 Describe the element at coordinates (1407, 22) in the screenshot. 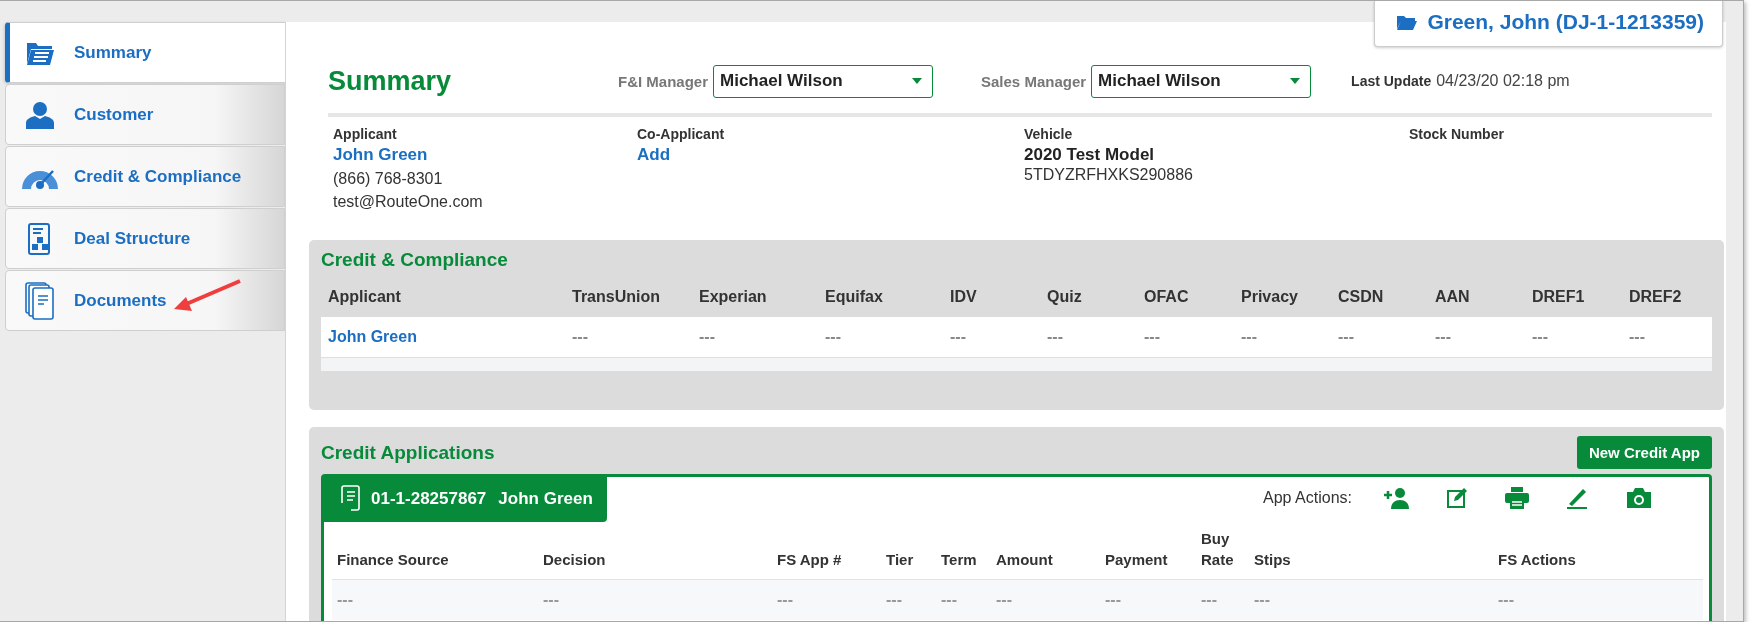

I see `folder-icon` at that location.